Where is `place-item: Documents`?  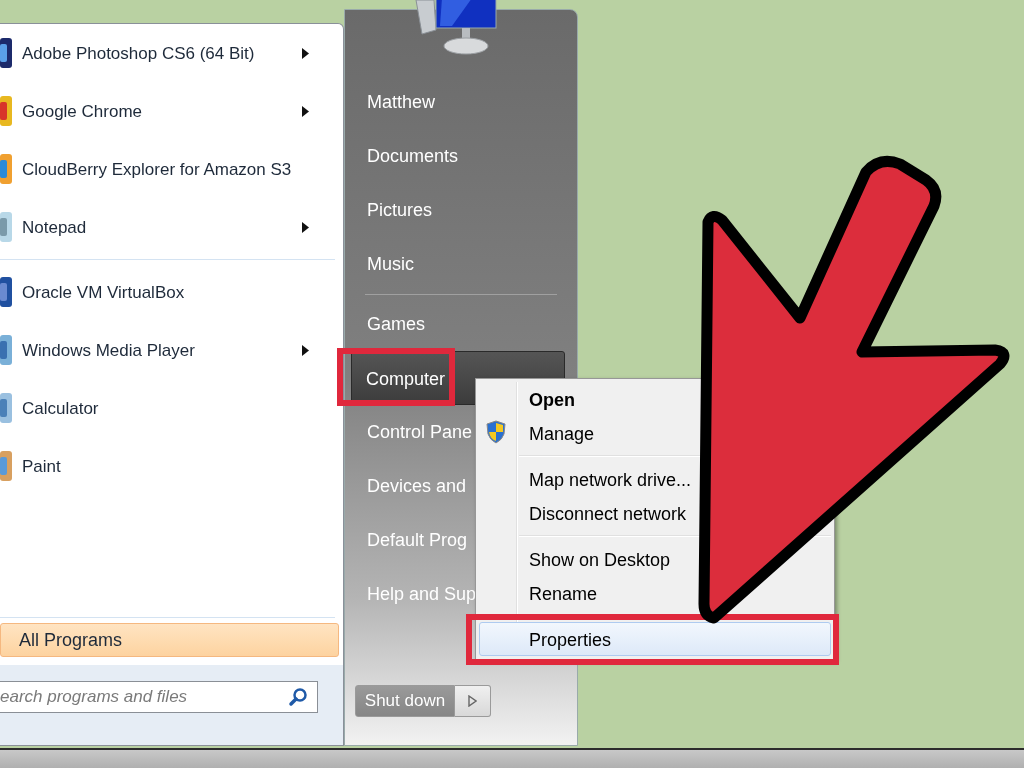
place-item: Documents is located at coordinates (455, 156).